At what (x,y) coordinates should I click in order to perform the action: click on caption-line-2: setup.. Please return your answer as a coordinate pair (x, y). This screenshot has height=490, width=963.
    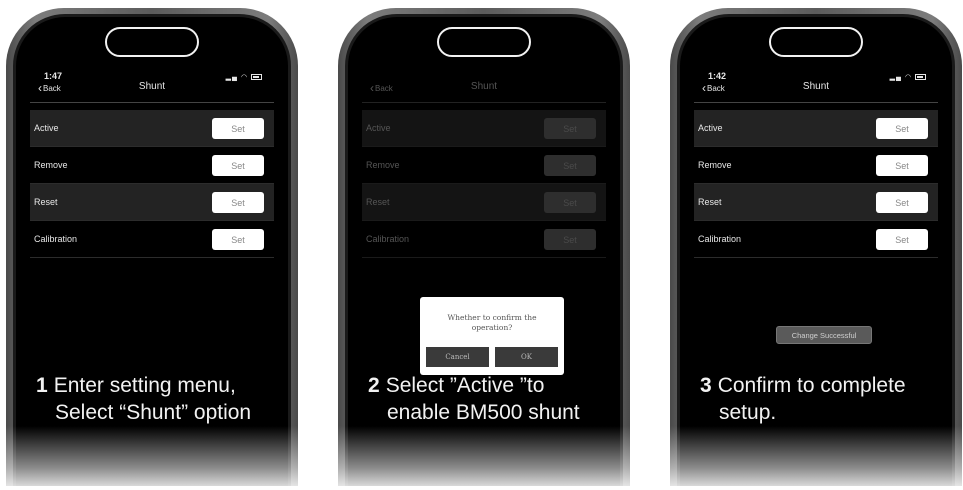
    Looking at the image, I should click on (748, 412).